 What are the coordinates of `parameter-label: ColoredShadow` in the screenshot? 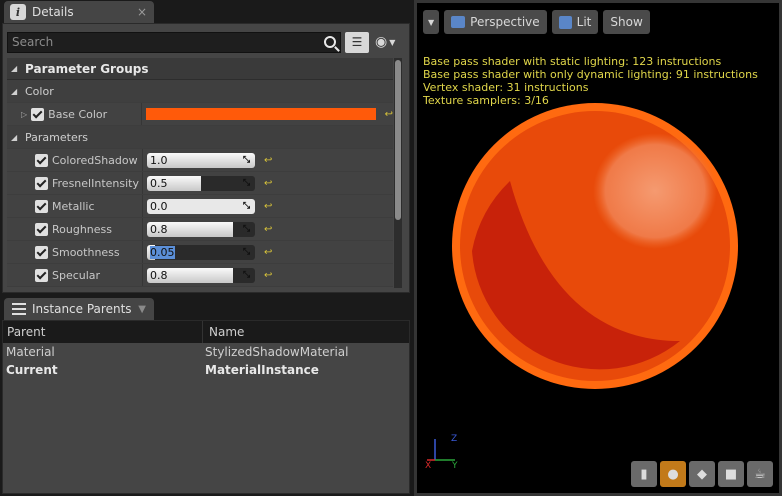 It's located at (95, 160).